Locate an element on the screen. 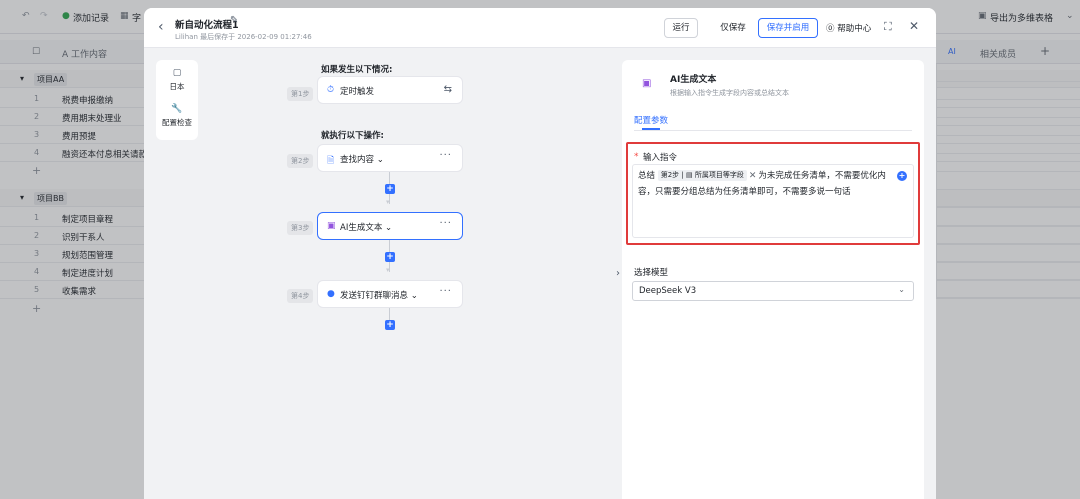  step-badge: 第1步 is located at coordinates (300, 94).